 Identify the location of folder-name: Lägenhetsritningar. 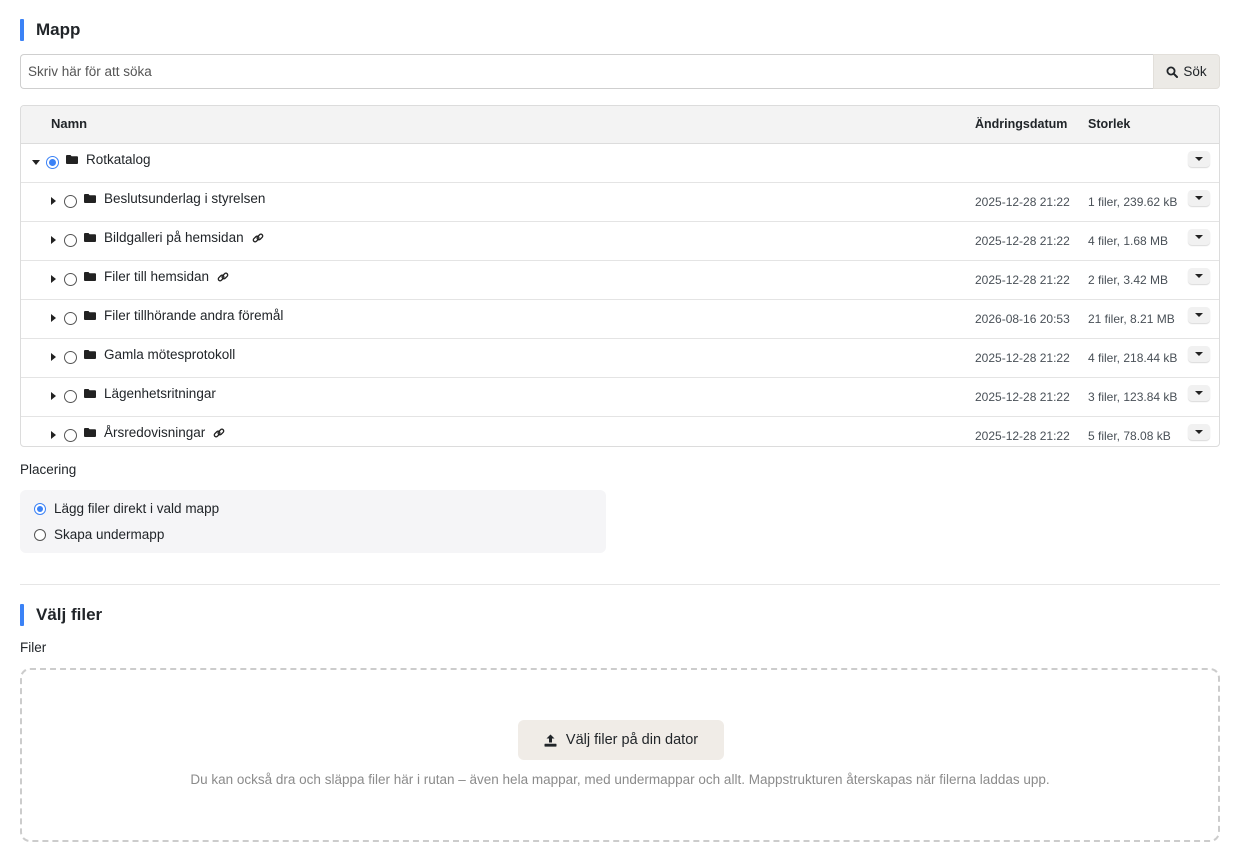
(160, 393).